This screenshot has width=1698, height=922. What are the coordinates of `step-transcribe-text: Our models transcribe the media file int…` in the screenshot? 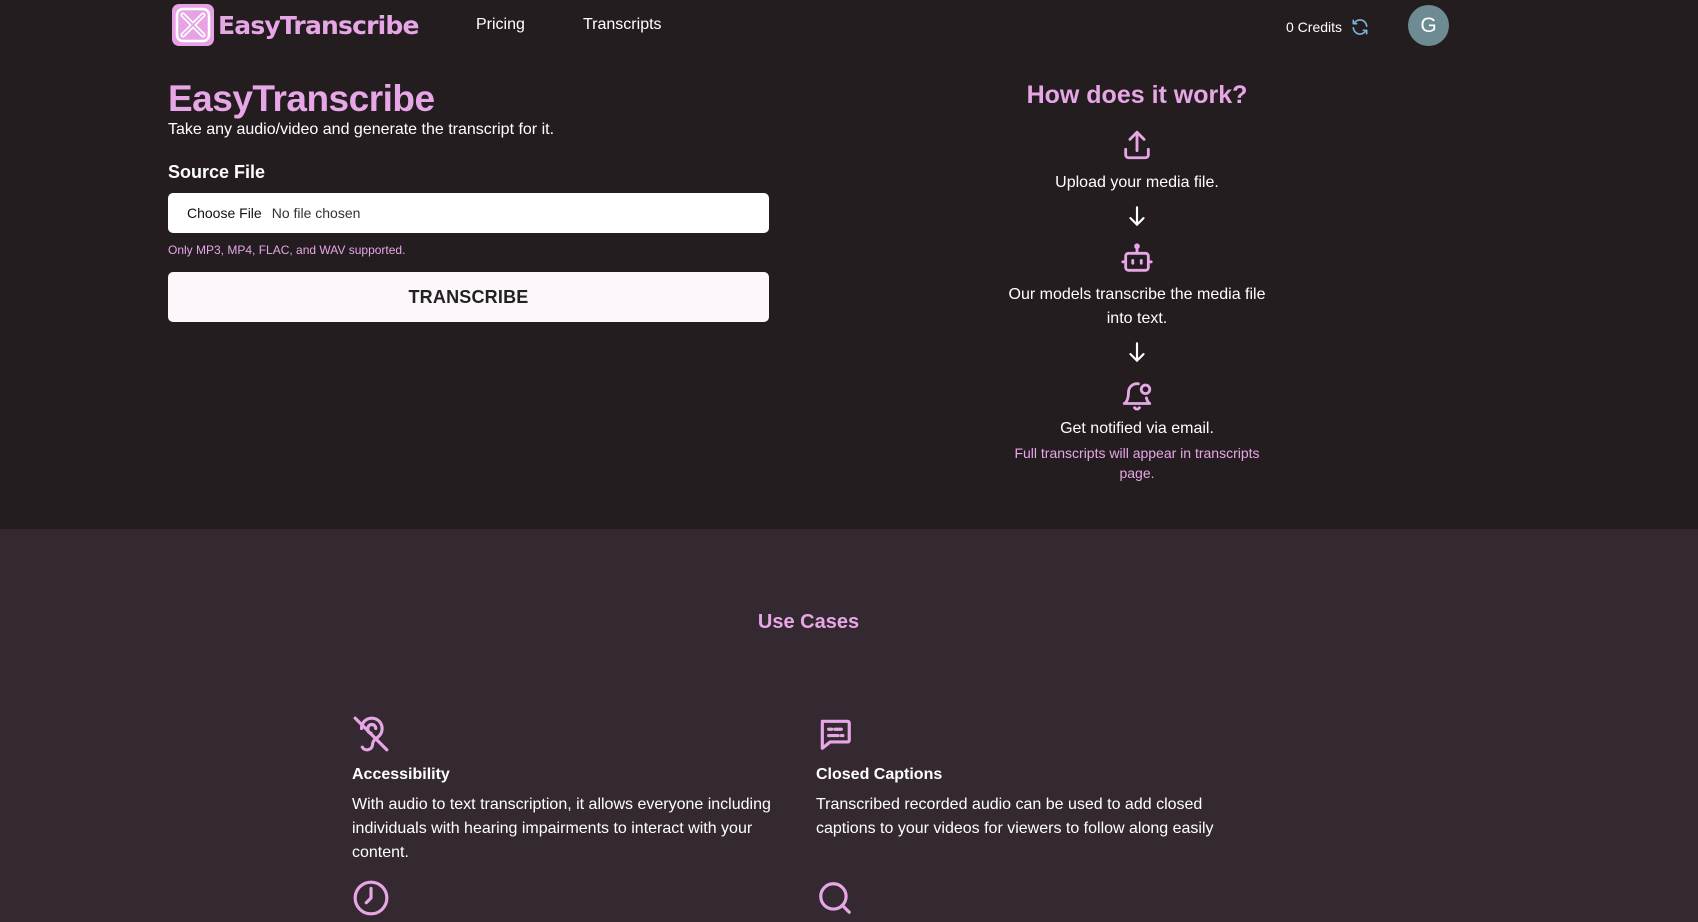 It's located at (1137, 306).